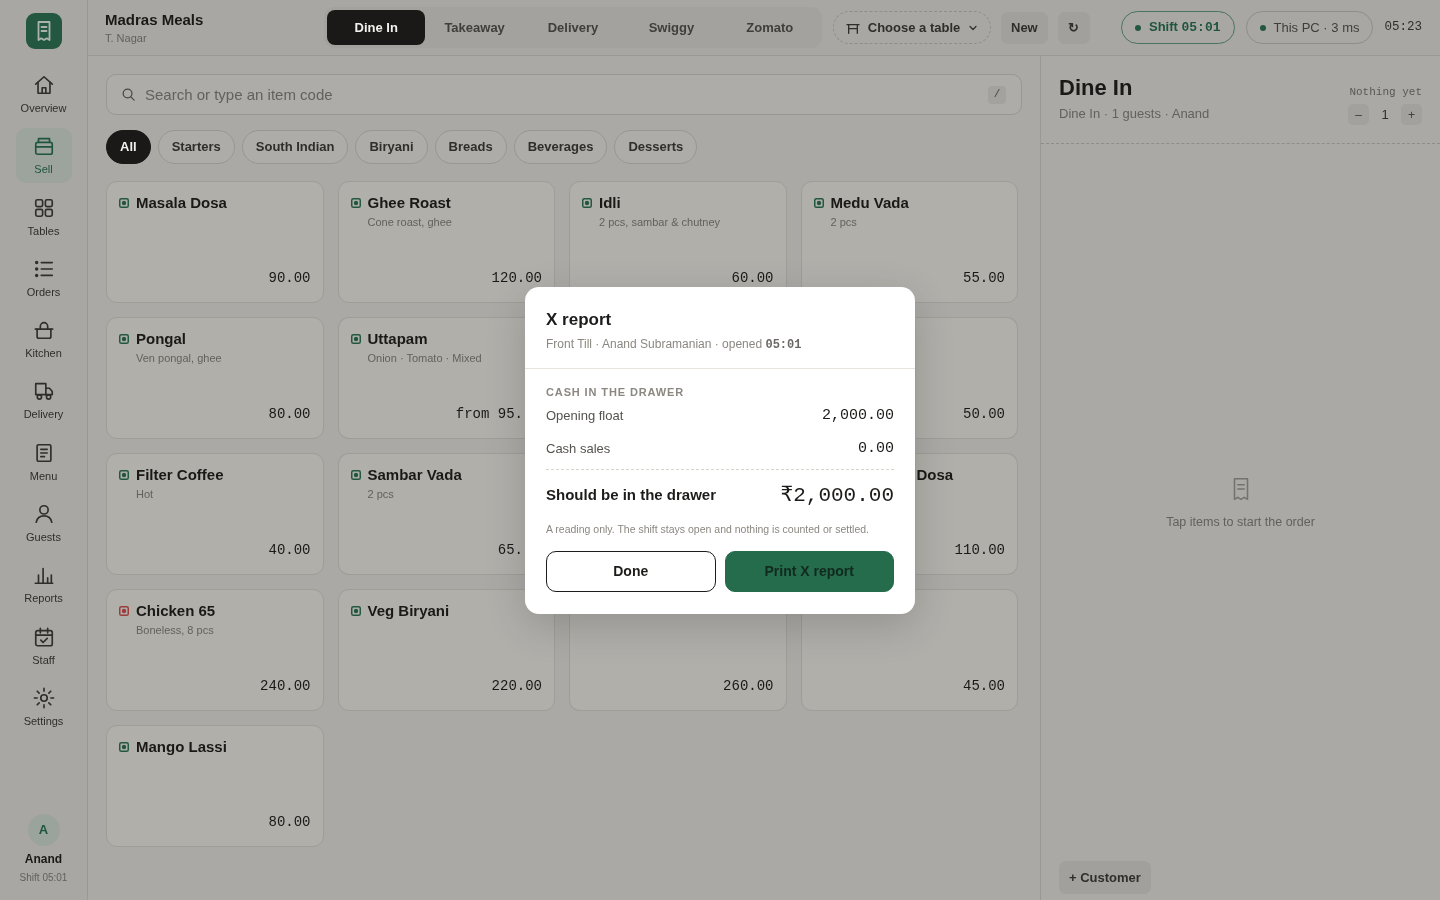  What do you see at coordinates (145, 494) in the screenshot?
I see `item-description: Hot` at bounding box center [145, 494].